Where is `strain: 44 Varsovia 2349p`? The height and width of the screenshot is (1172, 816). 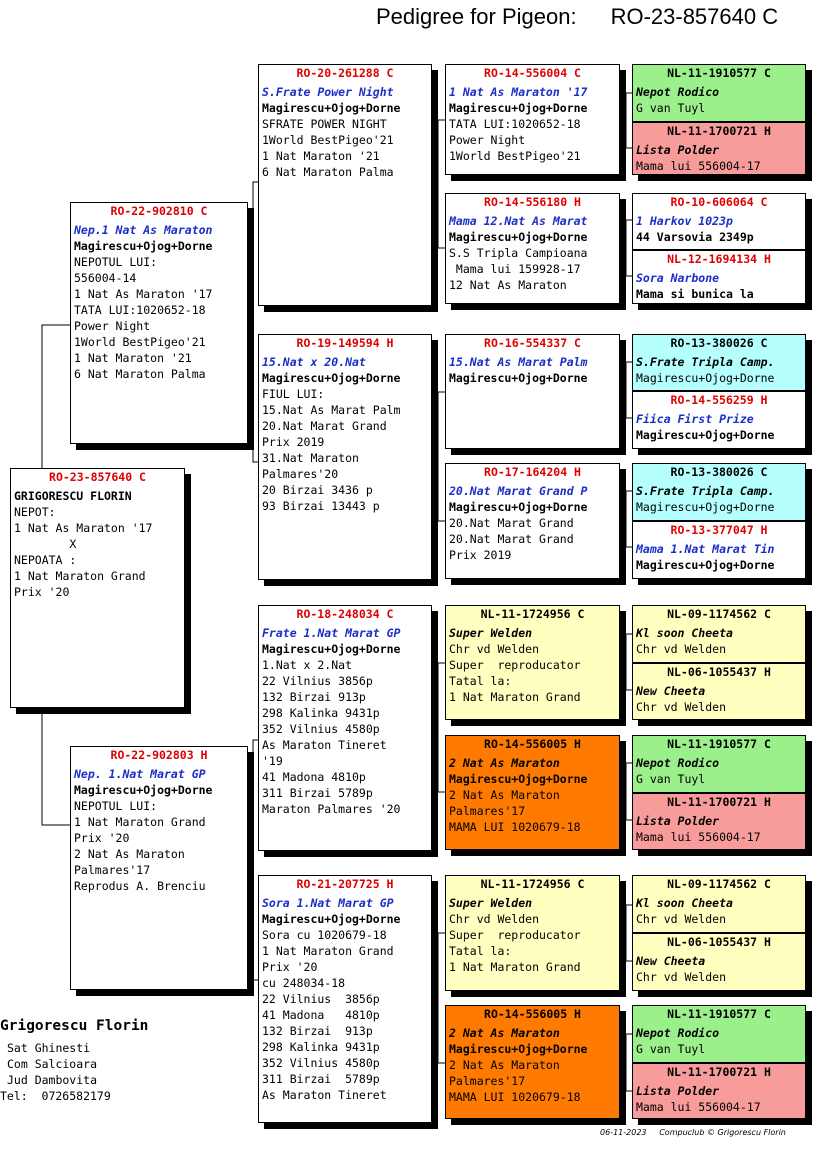 strain: 44 Varsovia 2349p is located at coordinates (695, 237).